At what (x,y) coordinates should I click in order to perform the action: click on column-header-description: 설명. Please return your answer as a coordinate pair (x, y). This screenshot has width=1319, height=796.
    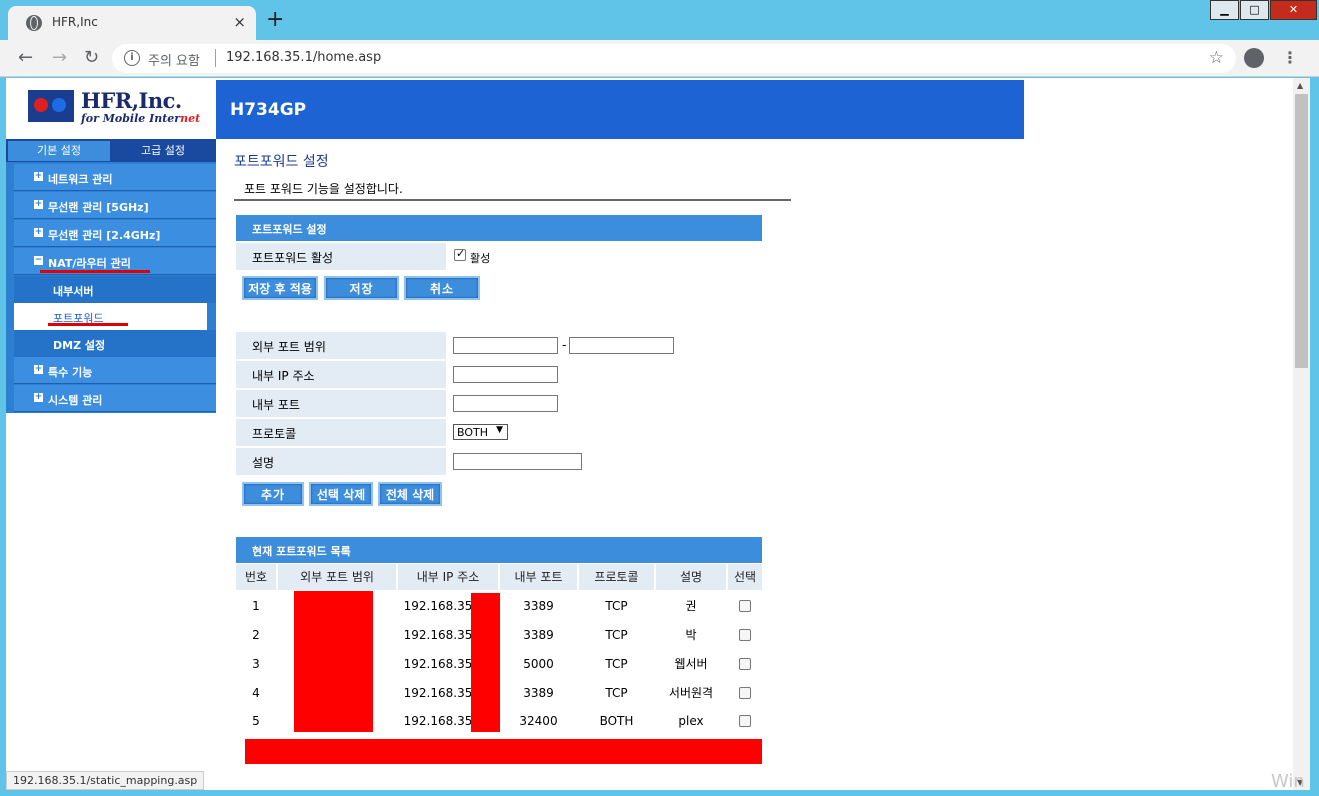
    Looking at the image, I should click on (691, 577).